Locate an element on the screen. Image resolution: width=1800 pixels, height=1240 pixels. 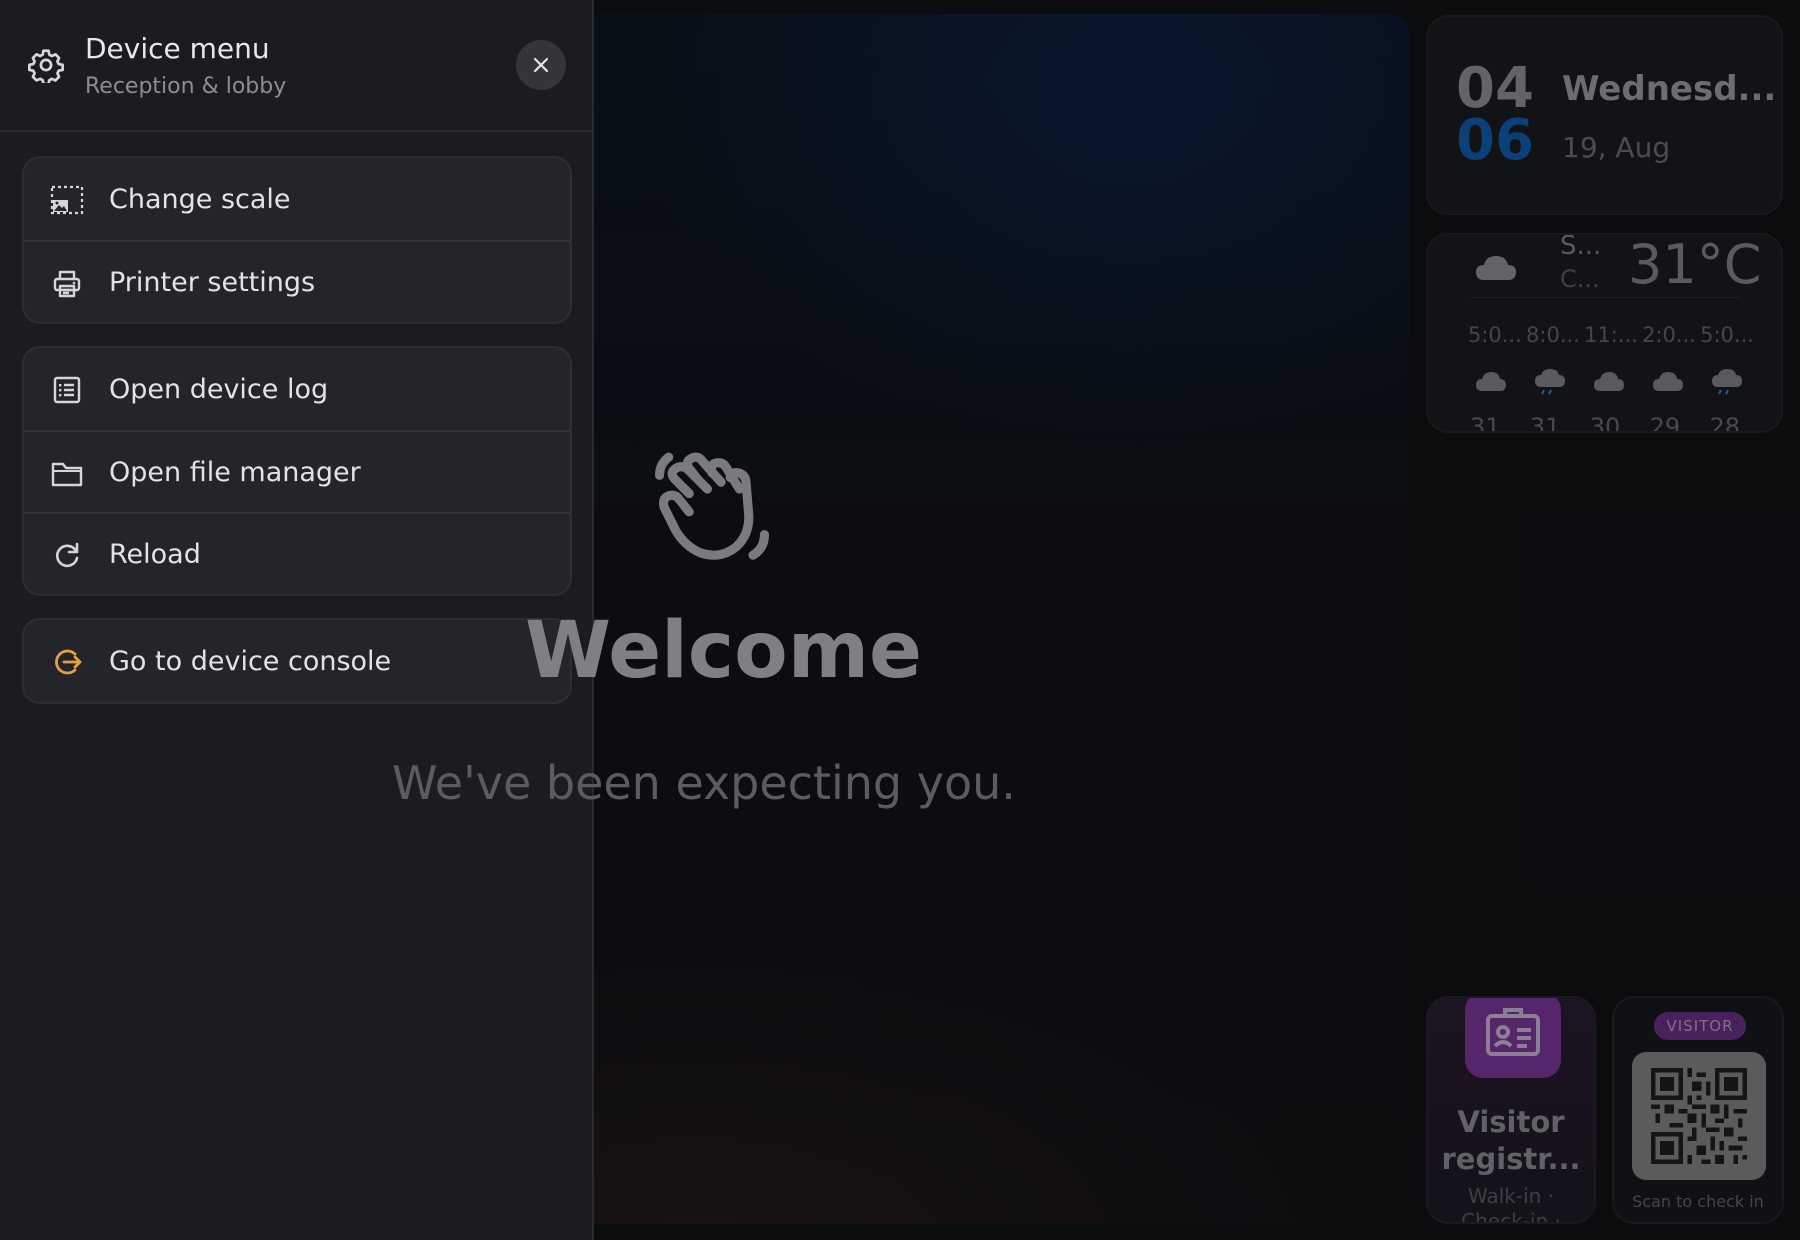
menu-group-tools: Open device log Open file manager Reload is located at coordinates (297, 471).